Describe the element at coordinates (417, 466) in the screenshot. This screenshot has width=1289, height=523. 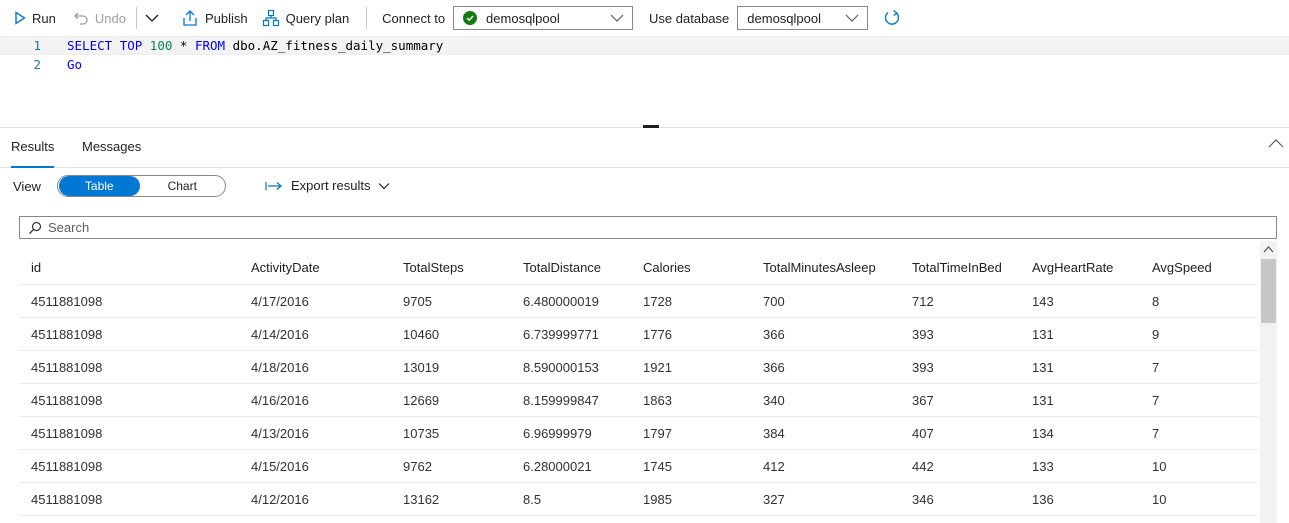
I see `cell-totalsteps: 9762` at that location.